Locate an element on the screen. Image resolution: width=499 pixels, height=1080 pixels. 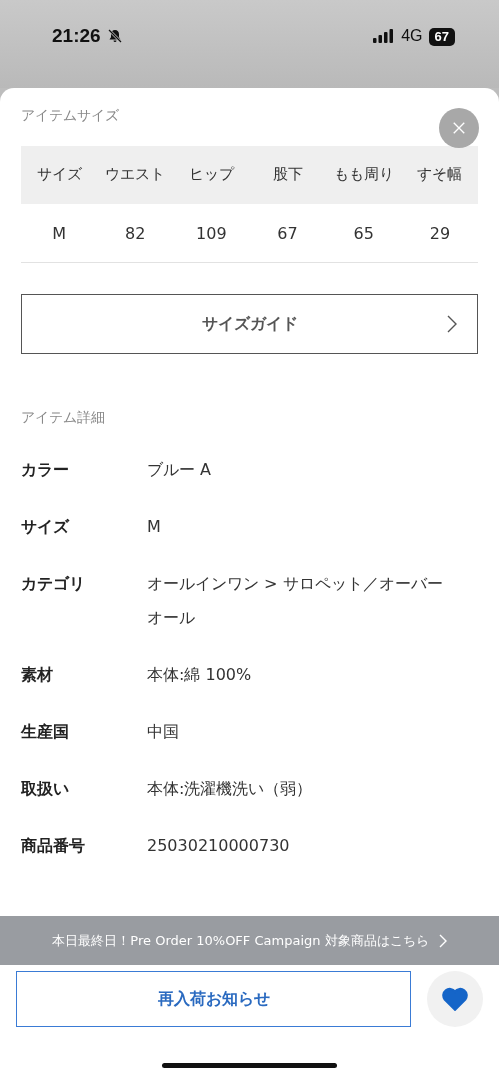
column-header: すそ幅 is located at coordinates (439, 175).